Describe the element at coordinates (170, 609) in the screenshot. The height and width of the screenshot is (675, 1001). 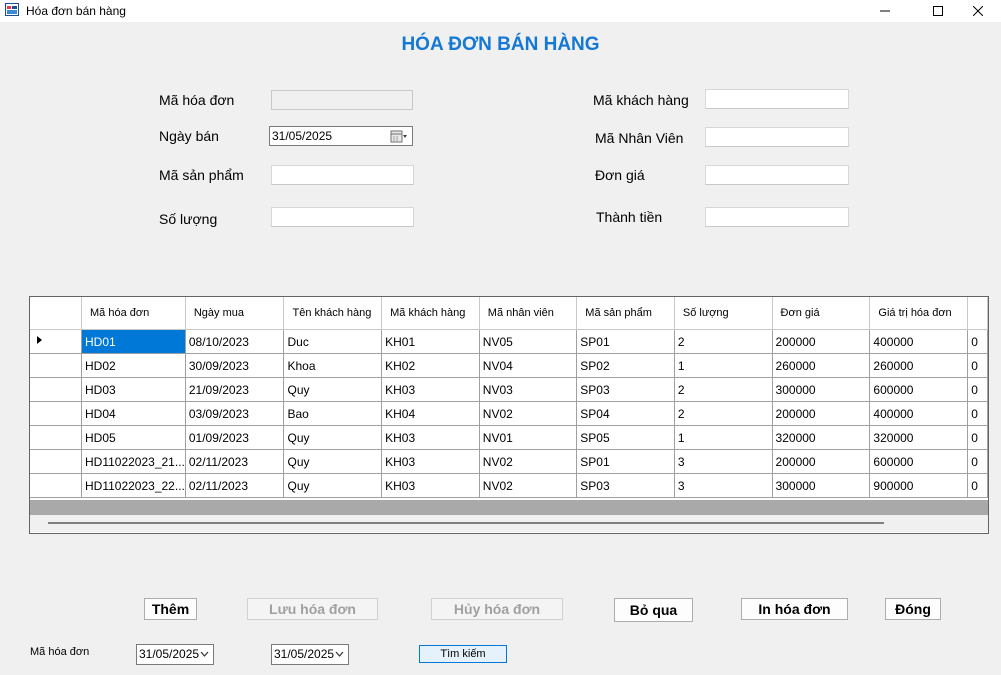
I see `them-button: Thêm` at that location.